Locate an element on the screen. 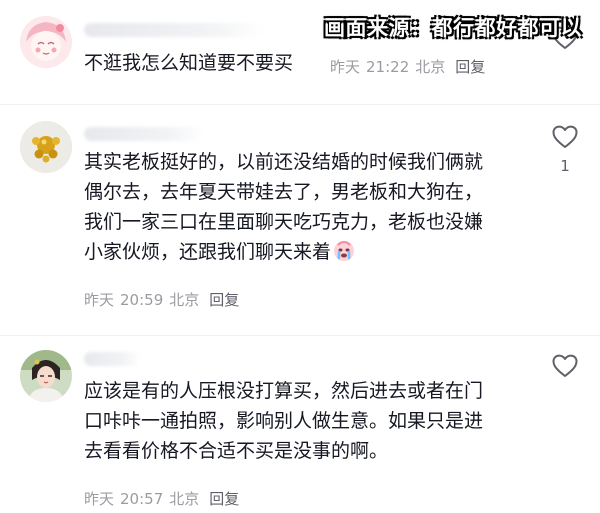 This screenshot has height=513, width=600. like-button is located at coordinates (565, 366).